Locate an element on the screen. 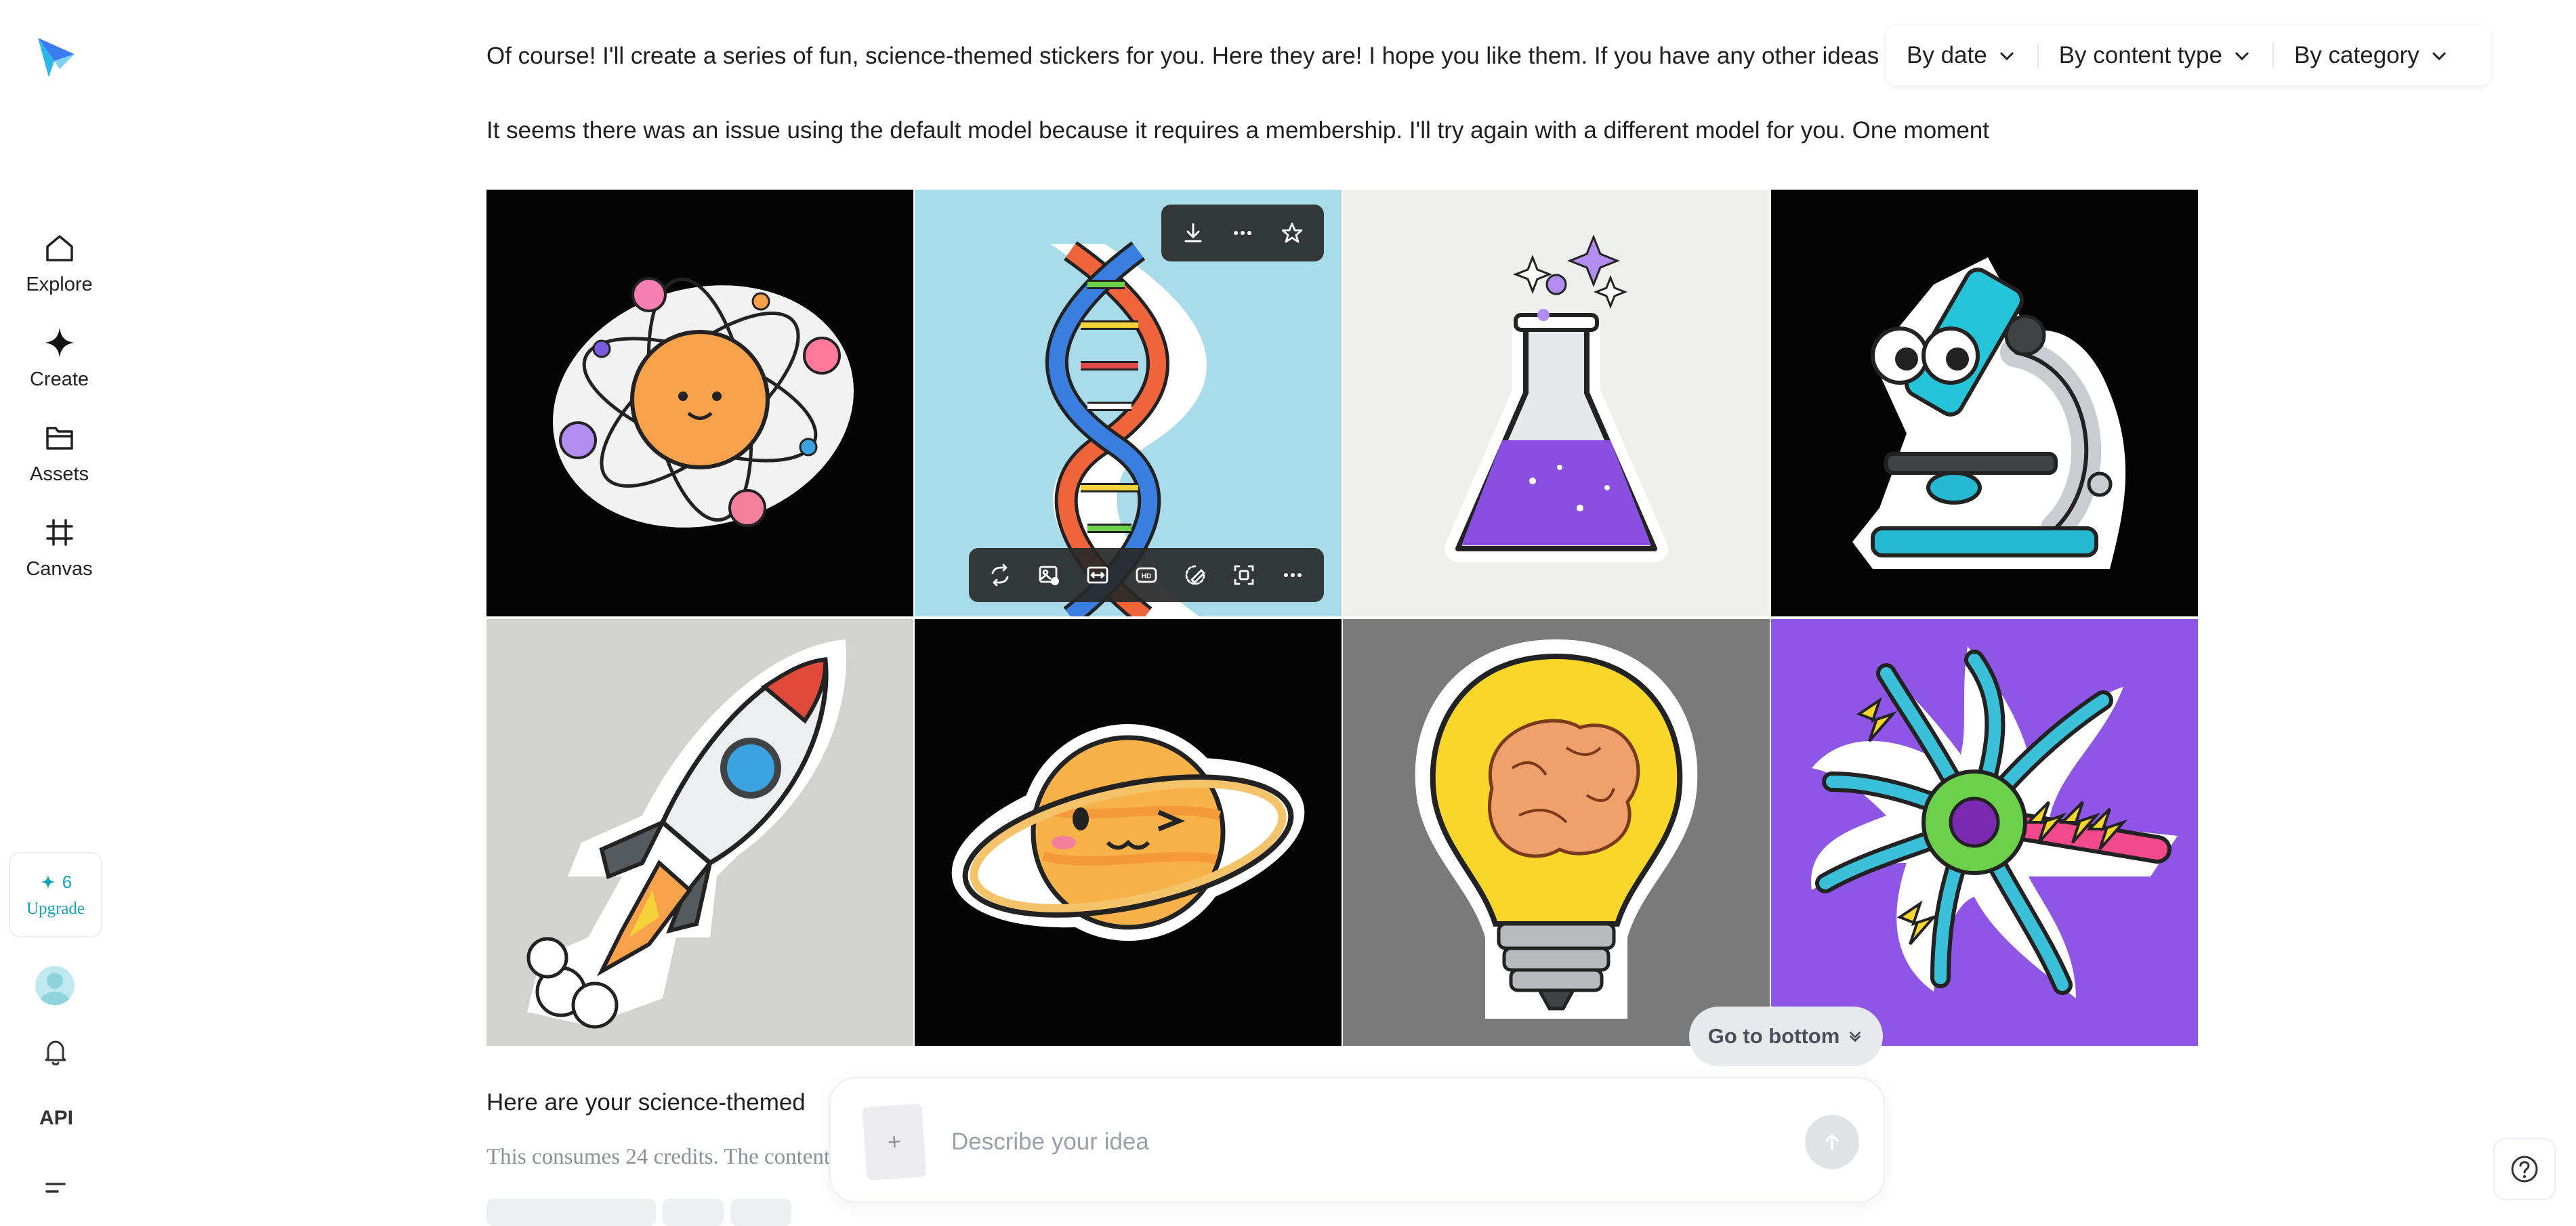 This screenshot has width=2576, height=1226. sidebar-item-canvas: Canvas is located at coordinates (59, 547).